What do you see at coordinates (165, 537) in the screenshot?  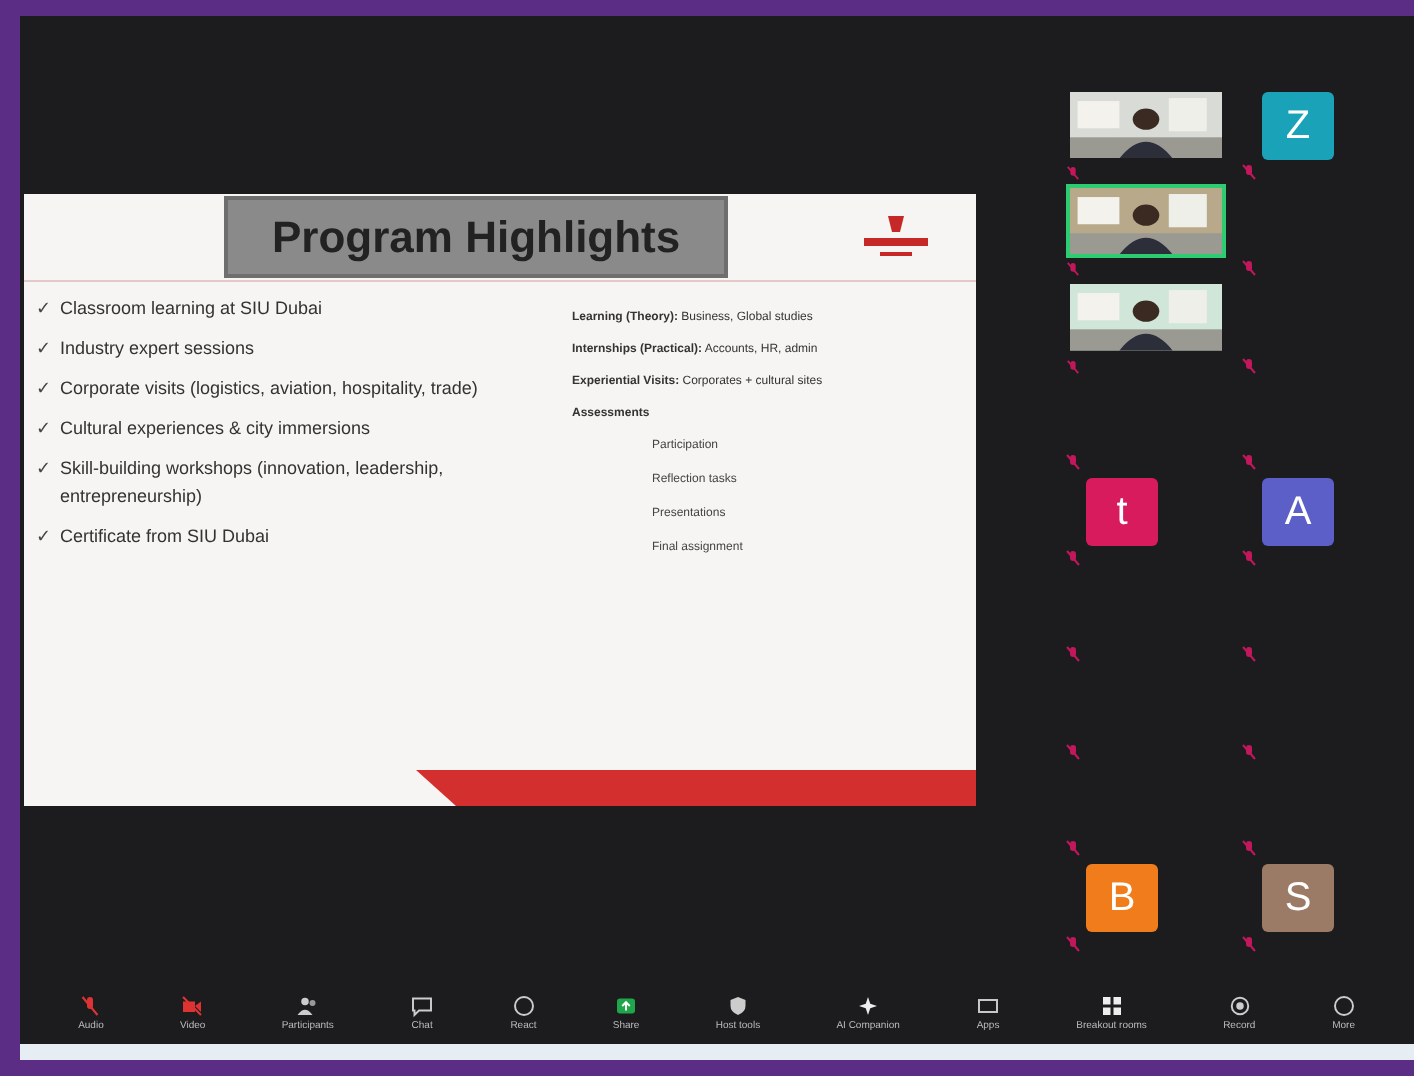 I see `bullet-text: Certificate from SIU Dubai` at bounding box center [165, 537].